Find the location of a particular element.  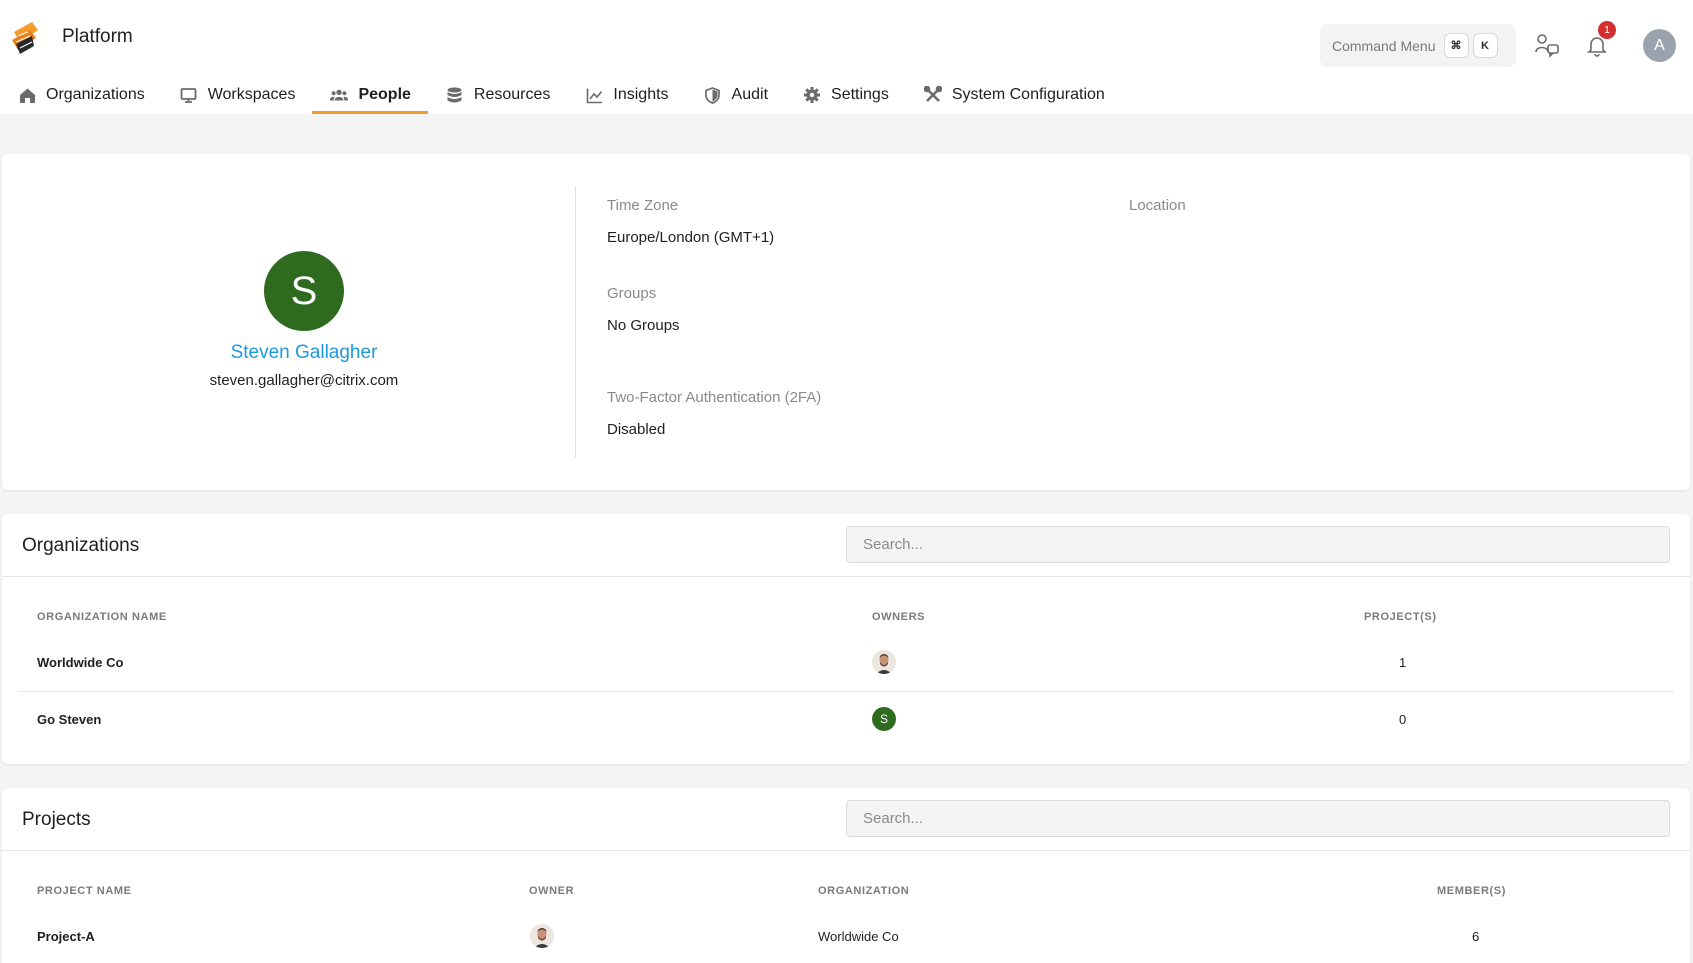

k-key: K is located at coordinates (1485, 45).